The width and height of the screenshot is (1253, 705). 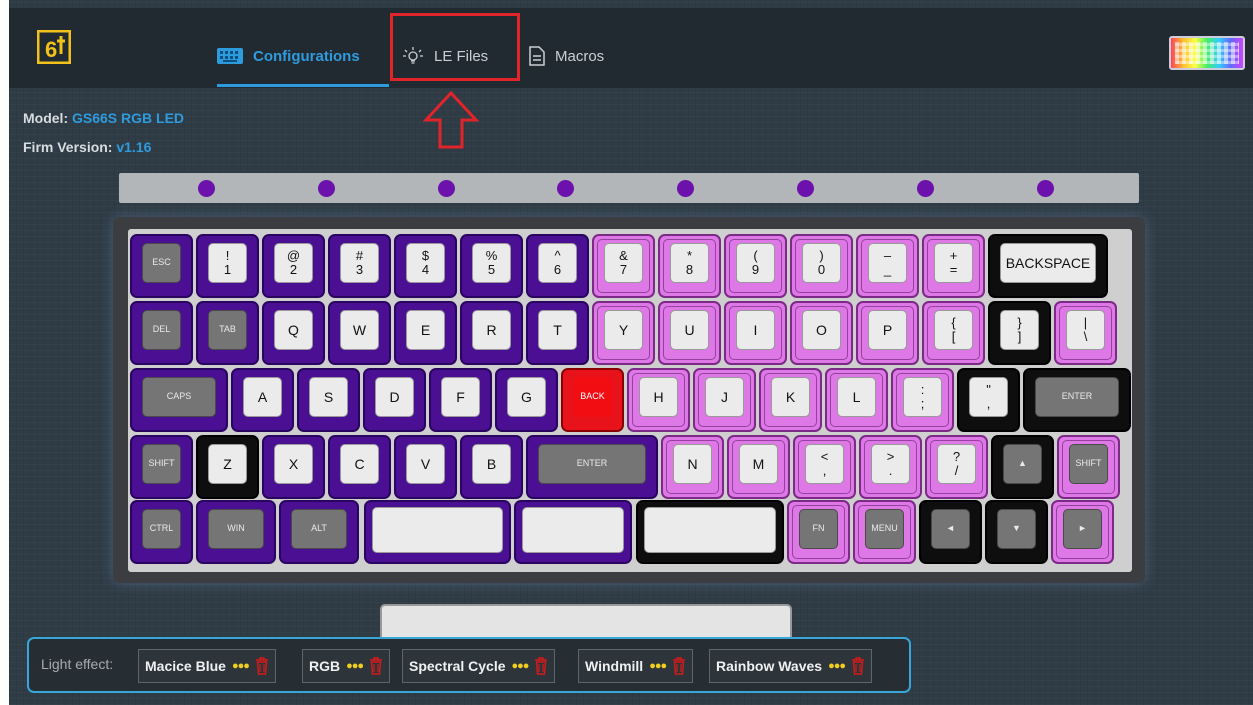 What do you see at coordinates (790, 397) in the screenshot?
I see `keycap-label: K` at bounding box center [790, 397].